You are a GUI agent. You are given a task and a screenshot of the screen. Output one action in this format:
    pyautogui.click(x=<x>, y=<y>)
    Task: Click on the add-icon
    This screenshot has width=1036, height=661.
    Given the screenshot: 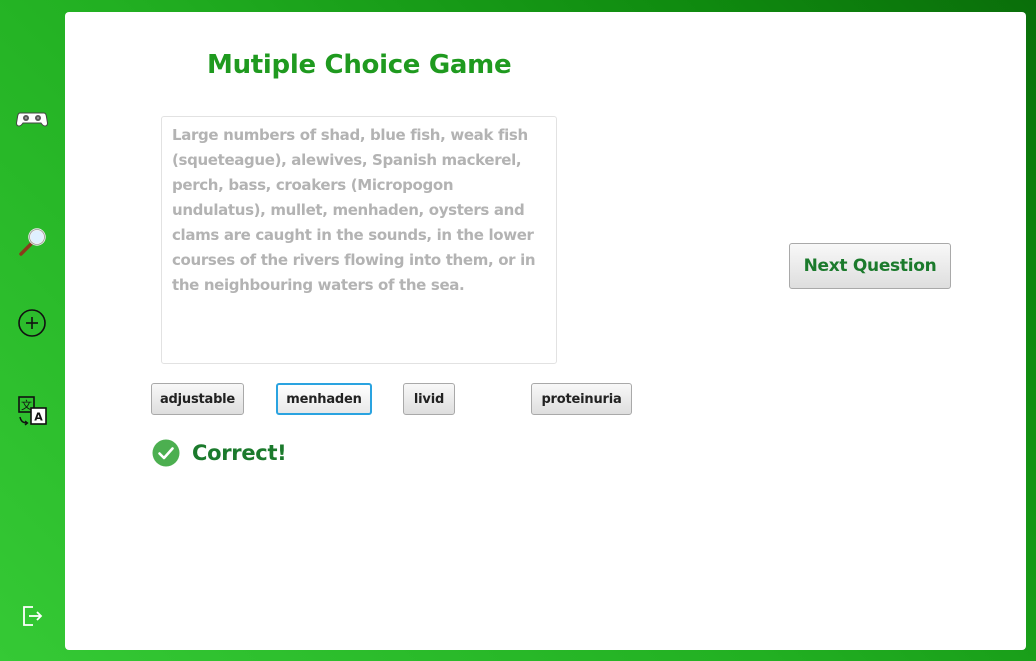 What is the action you would take?
    pyautogui.click(x=32, y=323)
    